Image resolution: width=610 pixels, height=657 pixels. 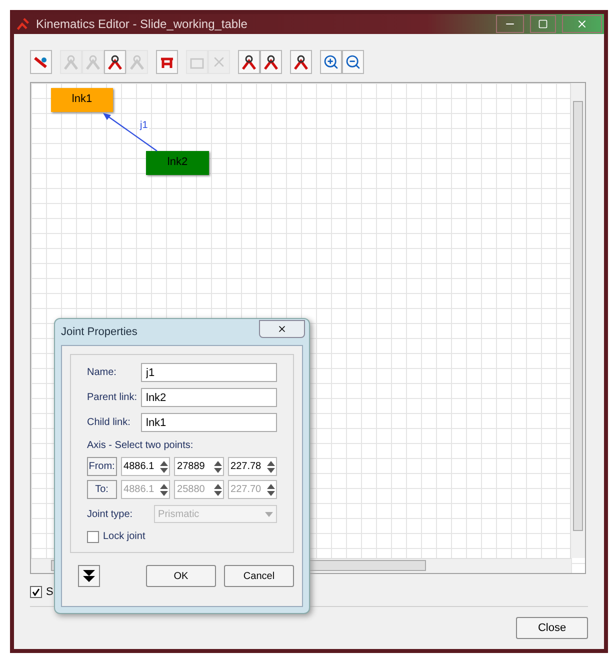 What do you see at coordinates (209, 397) in the screenshot?
I see `text-field: lnk2` at bounding box center [209, 397].